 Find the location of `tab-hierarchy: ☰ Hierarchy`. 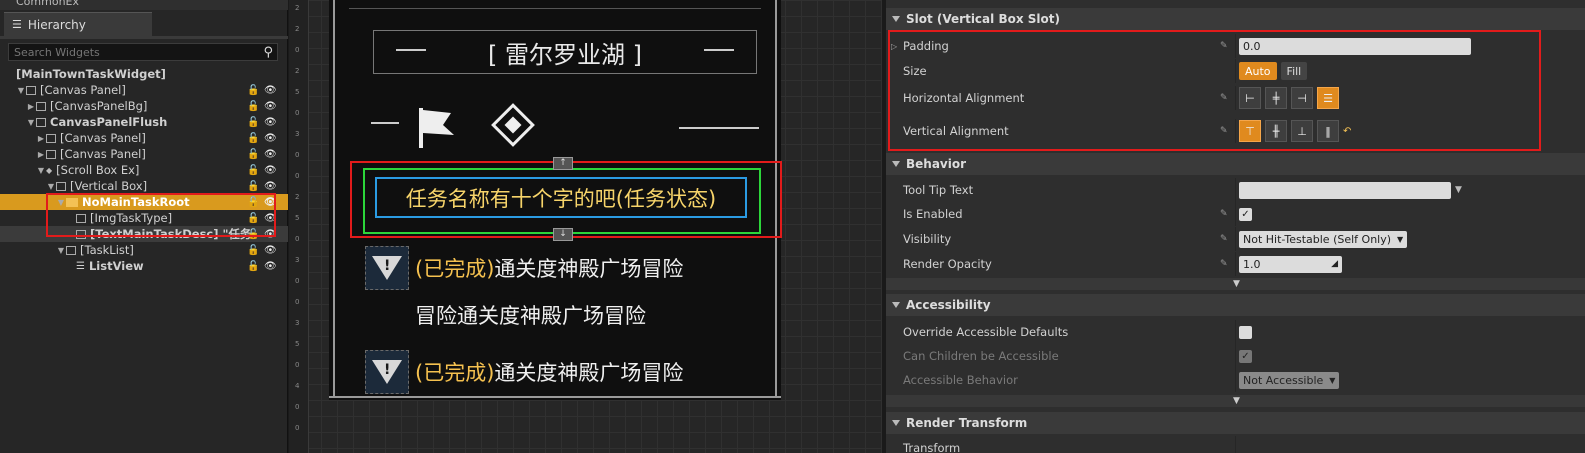

tab-hierarchy: ☰ Hierarchy is located at coordinates (78, 24).